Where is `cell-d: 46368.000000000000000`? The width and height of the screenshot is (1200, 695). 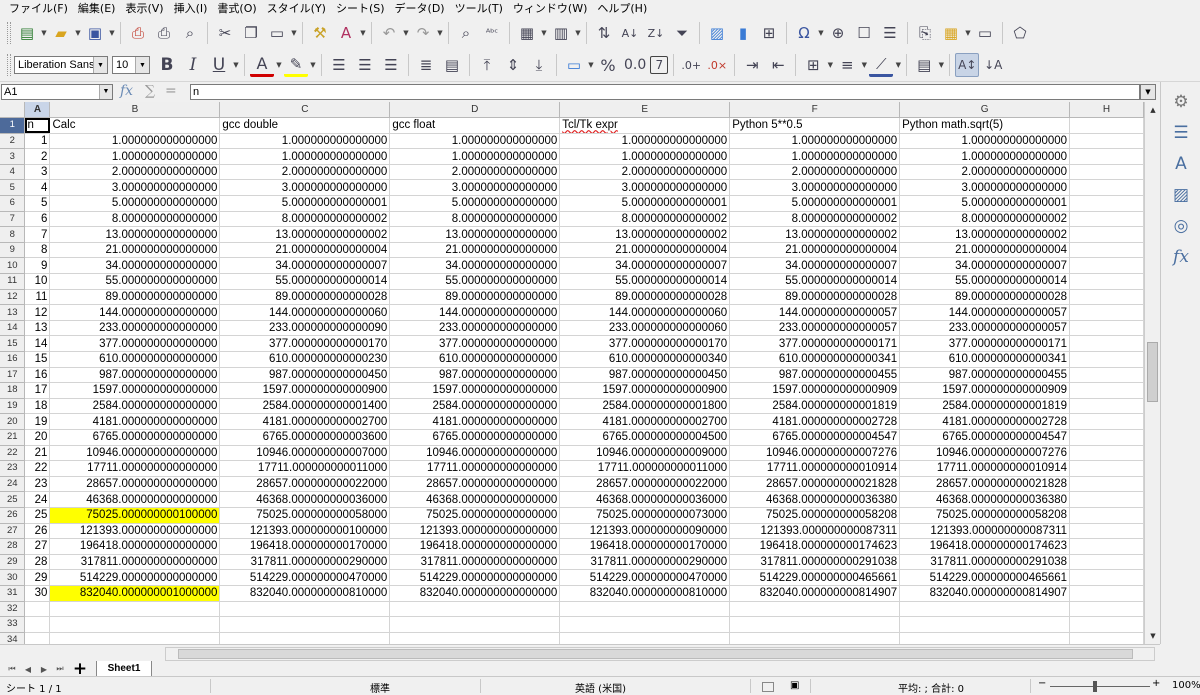
cell-d: 46368.000000000000000 is located at coordinates (475, 499).